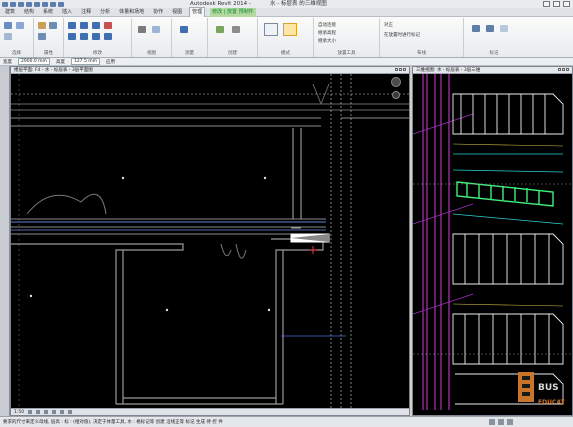 The height and width of the screenshot is (427, 573). I want to click on ribbon-group-modify: 修改, so click(98, 37).